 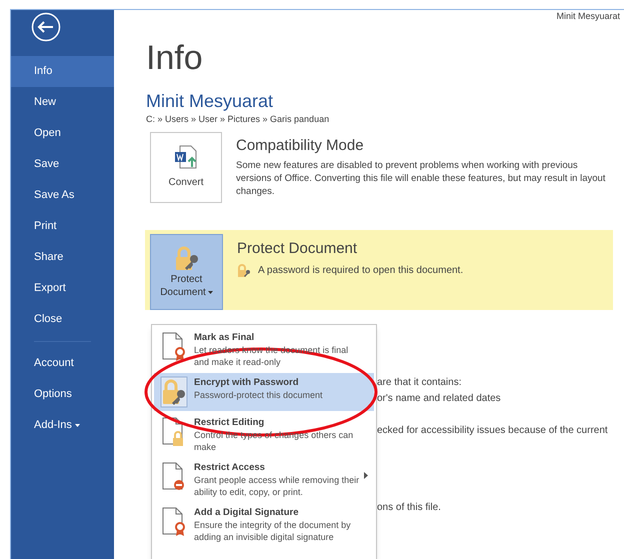 I want to click on protect-document-button: Protect Document, so click(x=186, y=272).